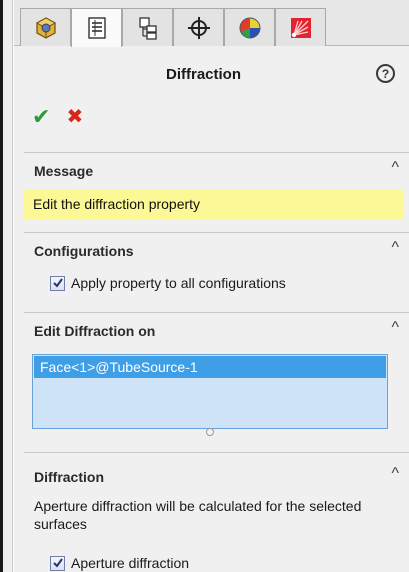 Image resolution: width=409 pixels, height=572 pixels. I want to click on apply-all-configurations-checkbox, so click(57, 283).